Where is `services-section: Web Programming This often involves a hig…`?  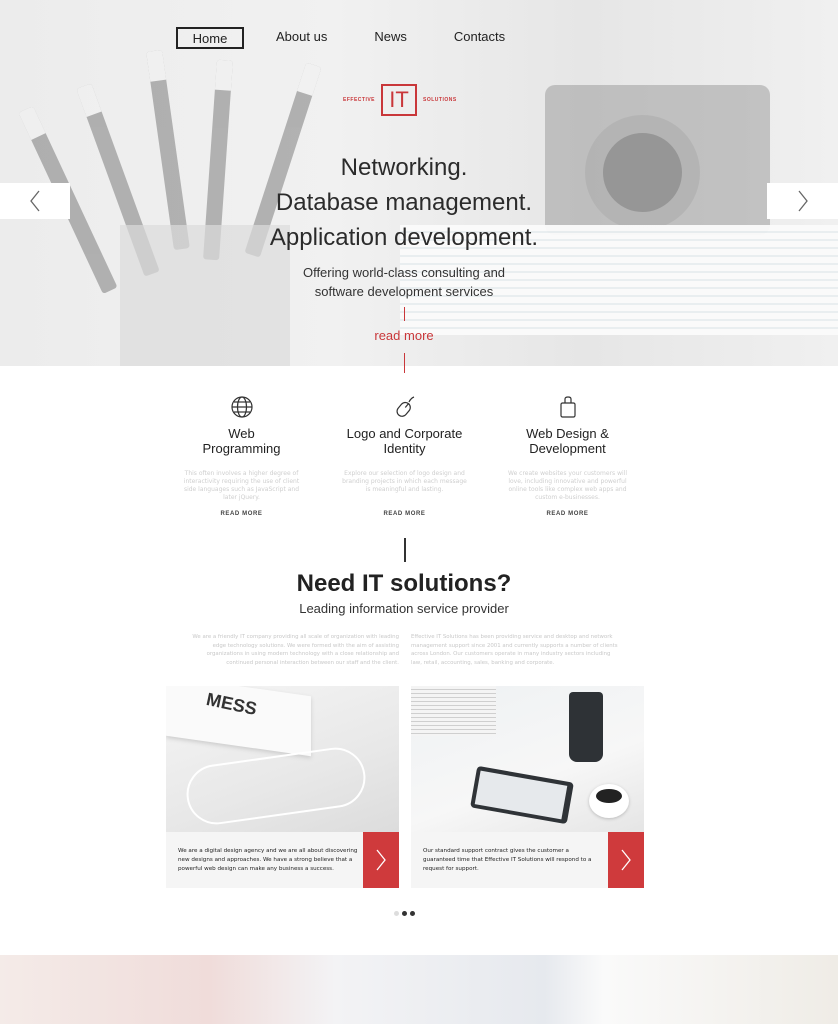
services-section: Web Programming This often involves a hig… is located at coordinates (405, 455).